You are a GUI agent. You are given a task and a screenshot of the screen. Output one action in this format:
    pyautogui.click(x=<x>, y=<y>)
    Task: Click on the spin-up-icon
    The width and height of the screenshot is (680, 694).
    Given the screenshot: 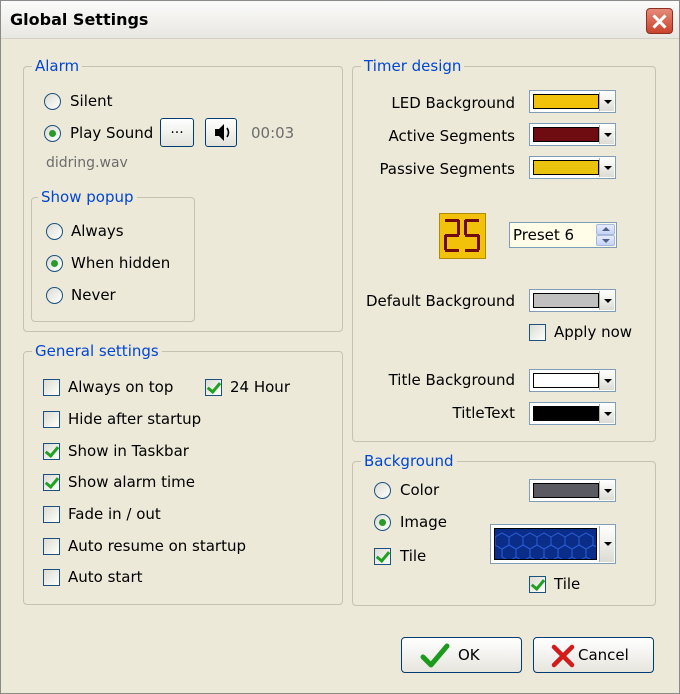 What is the action you would take?
    pyautogui.click(x=605, y=229)
    